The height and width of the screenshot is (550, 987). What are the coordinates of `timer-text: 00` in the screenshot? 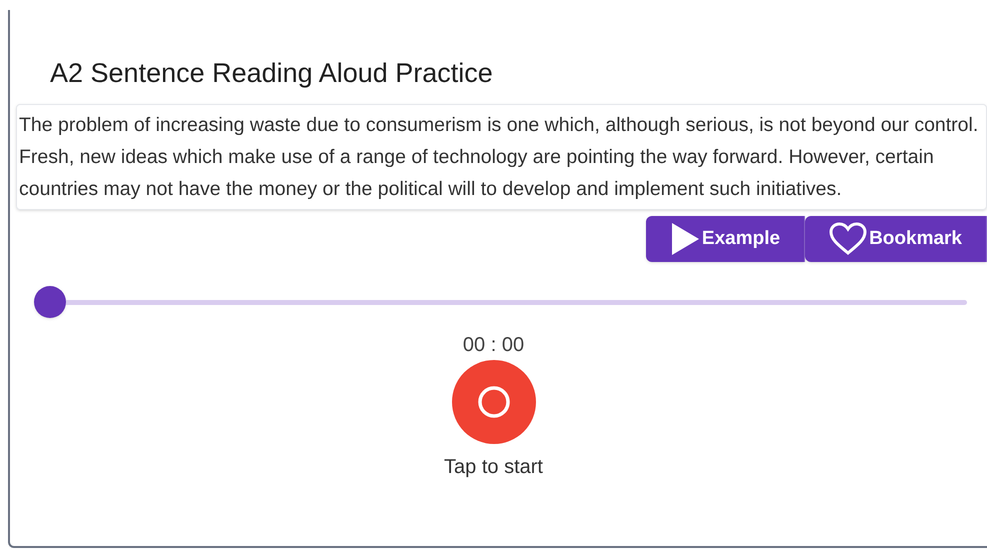 It's located at (493, 345).